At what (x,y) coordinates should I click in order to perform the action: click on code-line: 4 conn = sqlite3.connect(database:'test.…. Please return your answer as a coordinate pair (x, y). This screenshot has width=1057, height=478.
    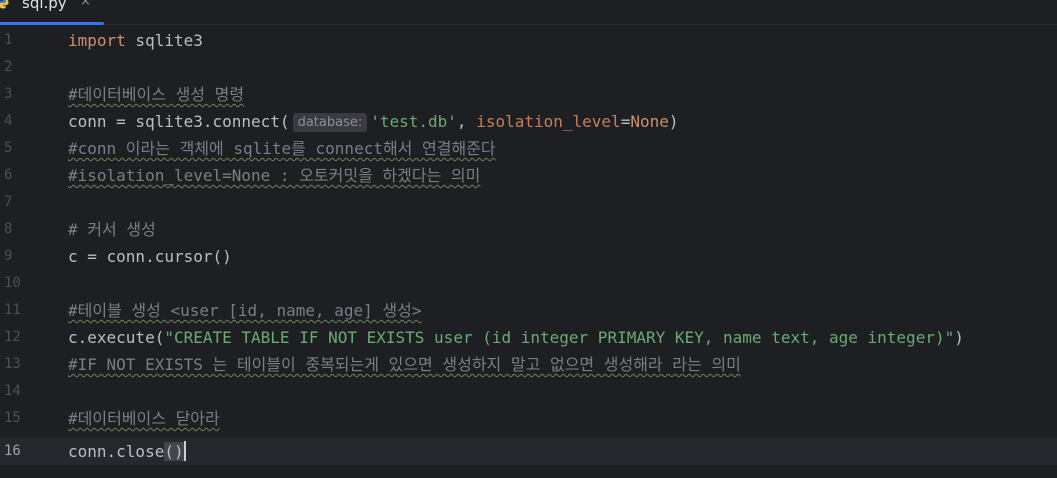
    Looking at the image, I should click on (528, 121).